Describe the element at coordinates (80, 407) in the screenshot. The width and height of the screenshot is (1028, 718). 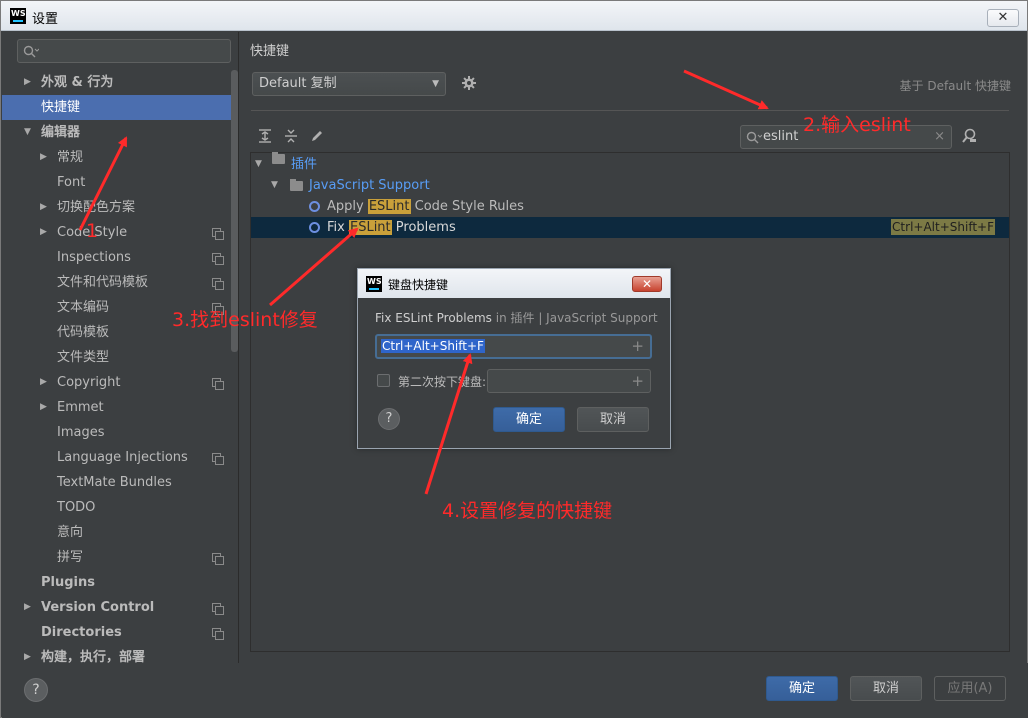
I see `sidebar-item-label: Emmet` at that location.